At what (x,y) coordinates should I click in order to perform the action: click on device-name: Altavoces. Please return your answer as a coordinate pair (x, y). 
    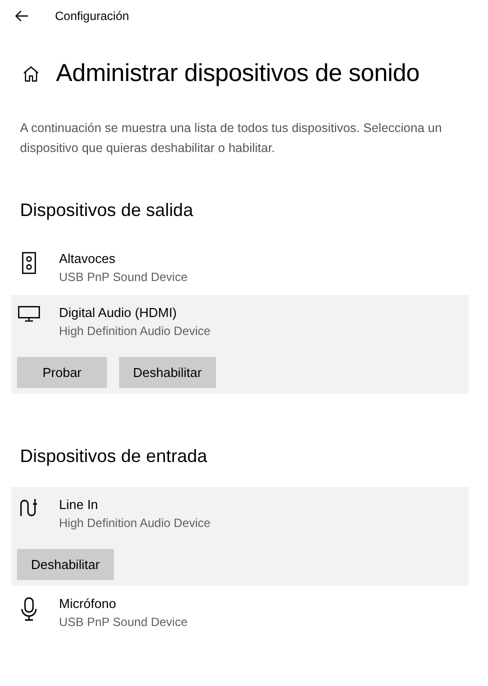
    Looking at the image, I should click on (87, 259).